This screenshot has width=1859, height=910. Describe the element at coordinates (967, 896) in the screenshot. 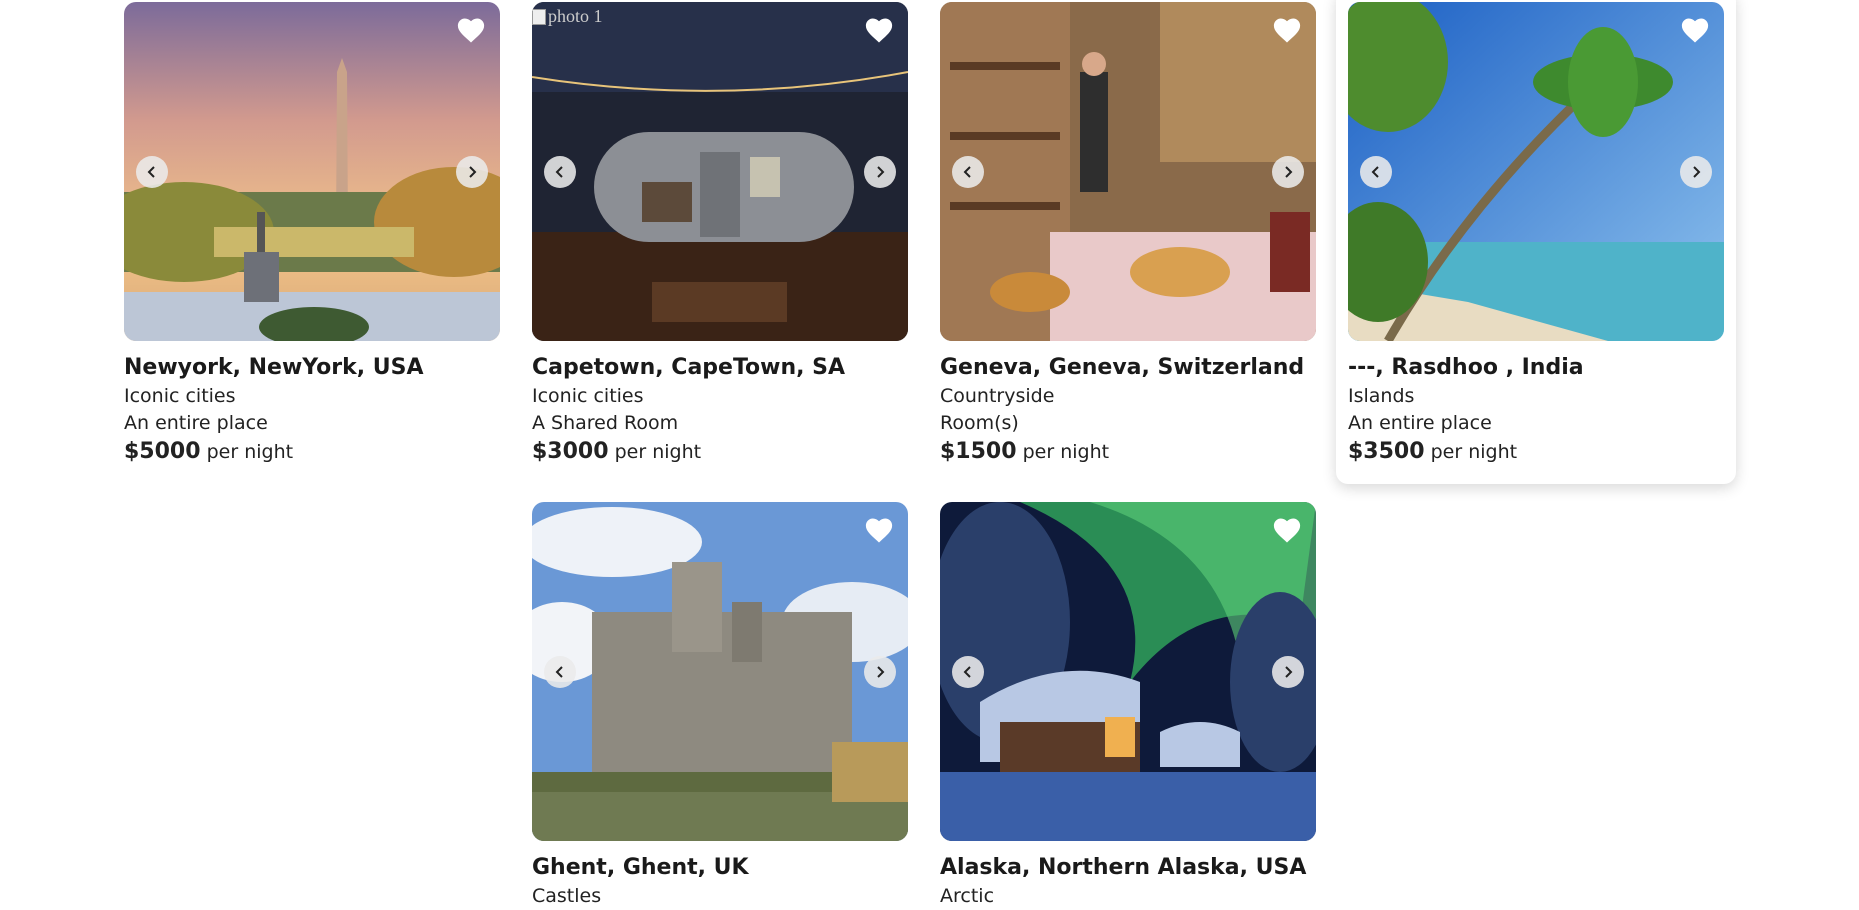

I see `listing-category: Arctic` at that location.